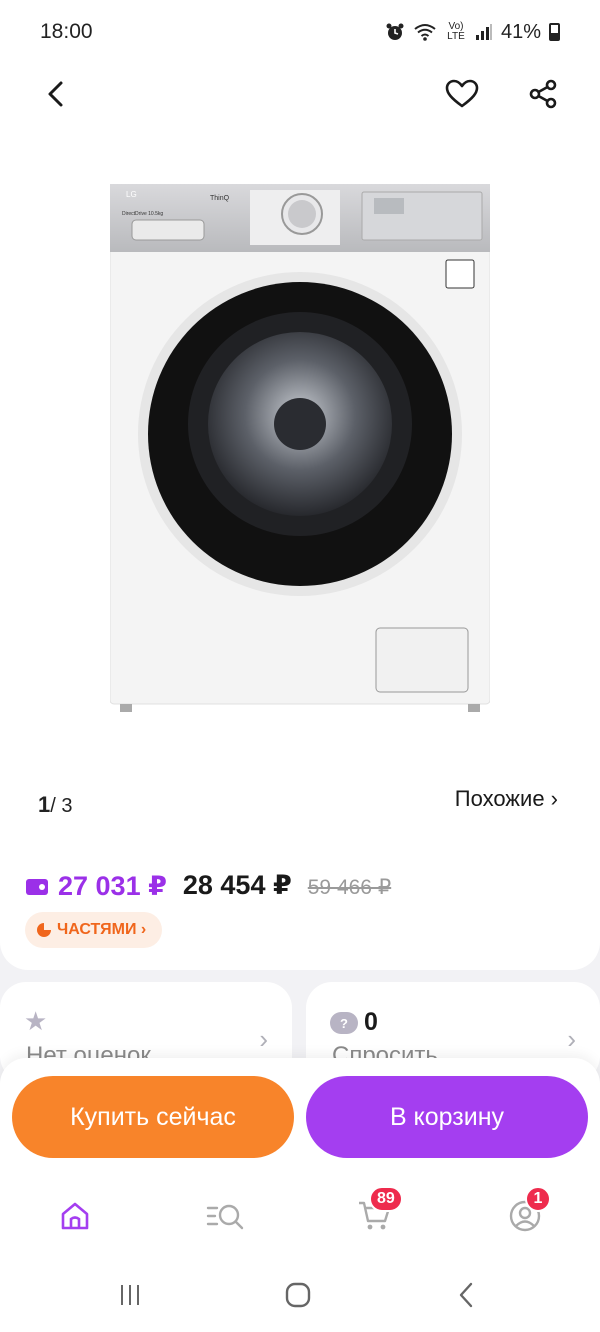  Describe the element at coordinates (300, 94) in the screenshot. I see `top-nav` at that location.